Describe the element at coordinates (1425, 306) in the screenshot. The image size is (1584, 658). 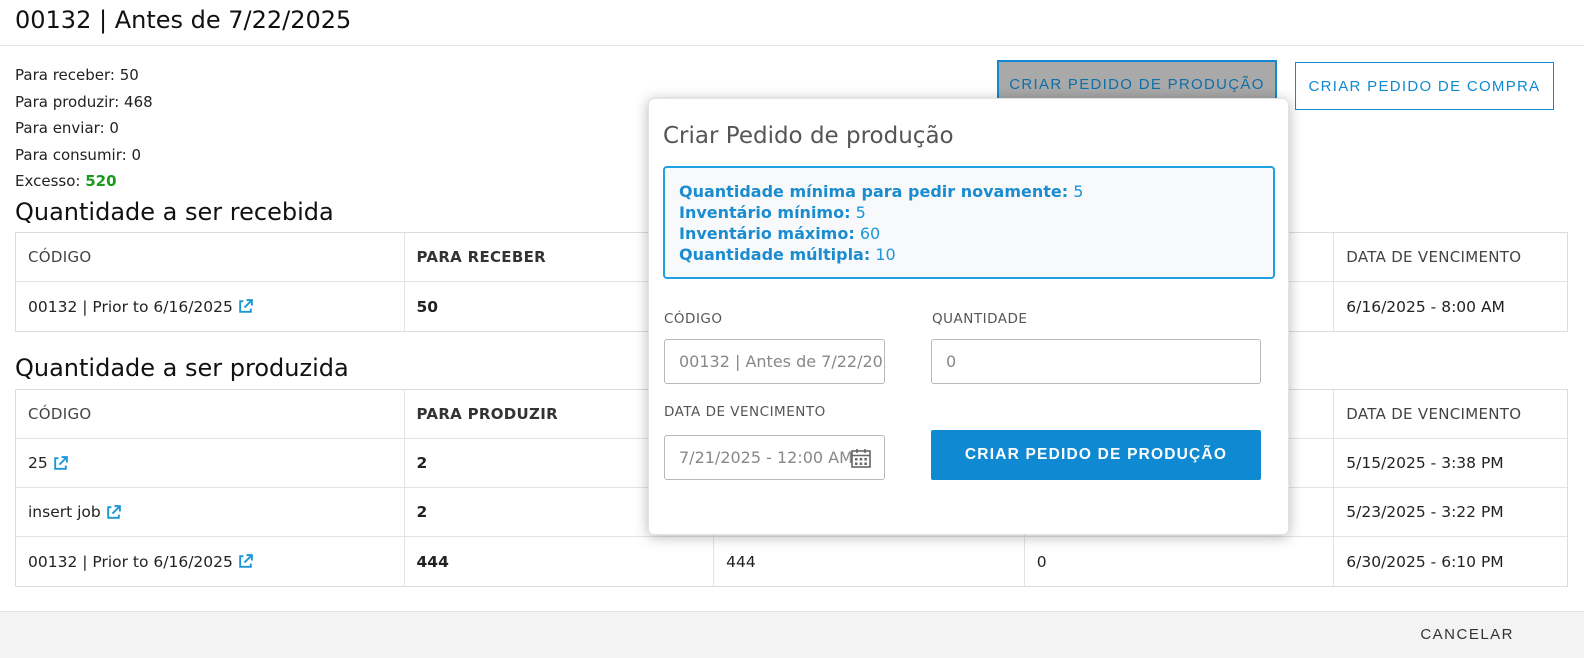
I see `due-date-cell: 6/16/2025 - 8:00 AM` at that location.